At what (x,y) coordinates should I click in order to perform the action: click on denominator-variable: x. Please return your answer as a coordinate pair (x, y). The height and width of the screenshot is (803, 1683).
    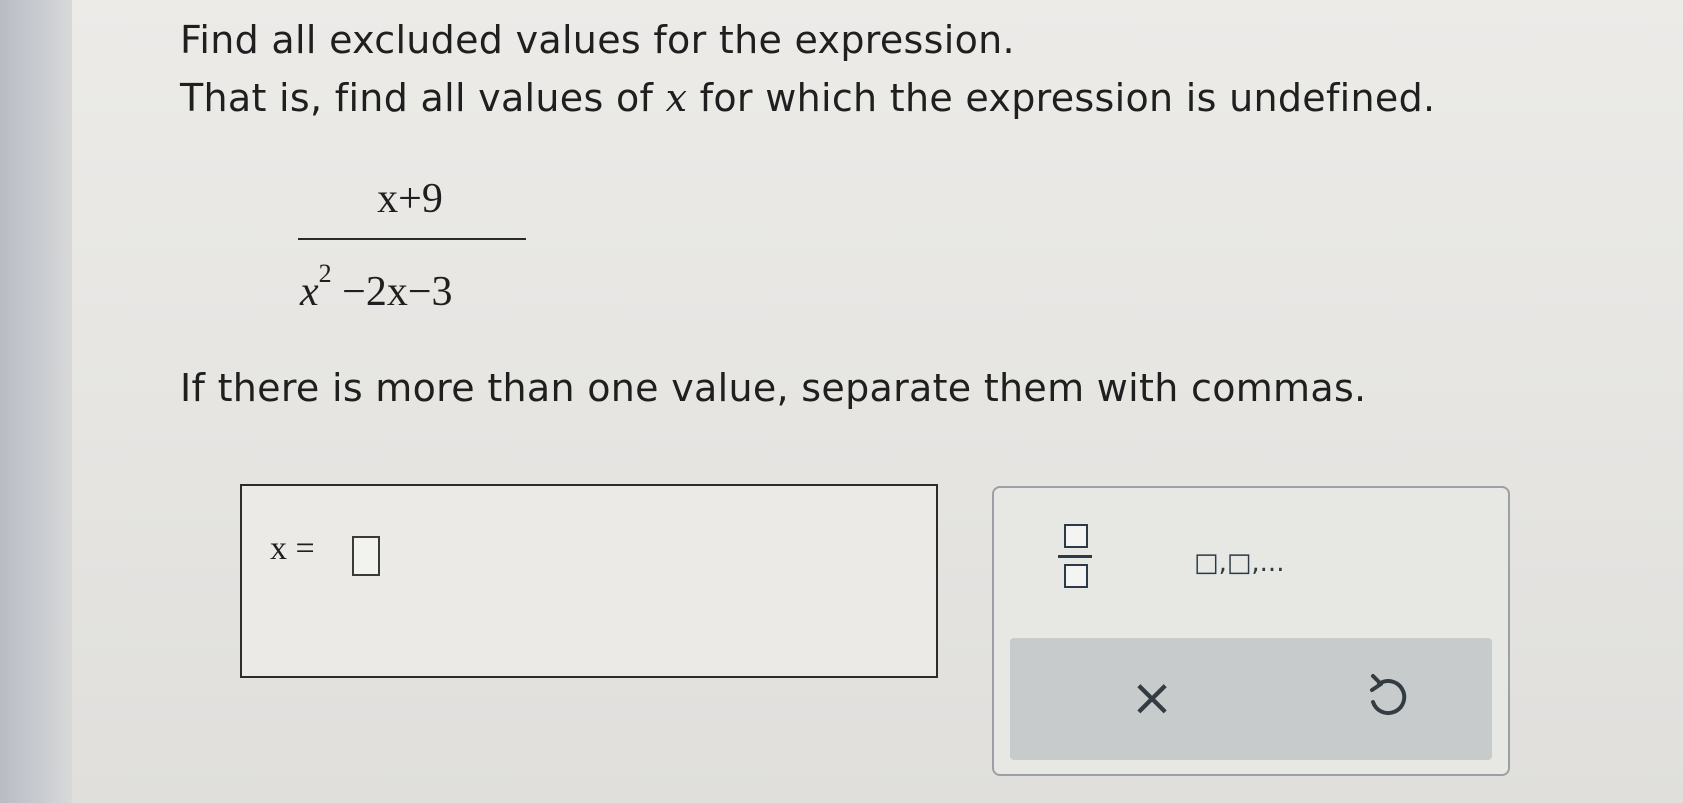
    Looking at the image, I should click on (309, 292).